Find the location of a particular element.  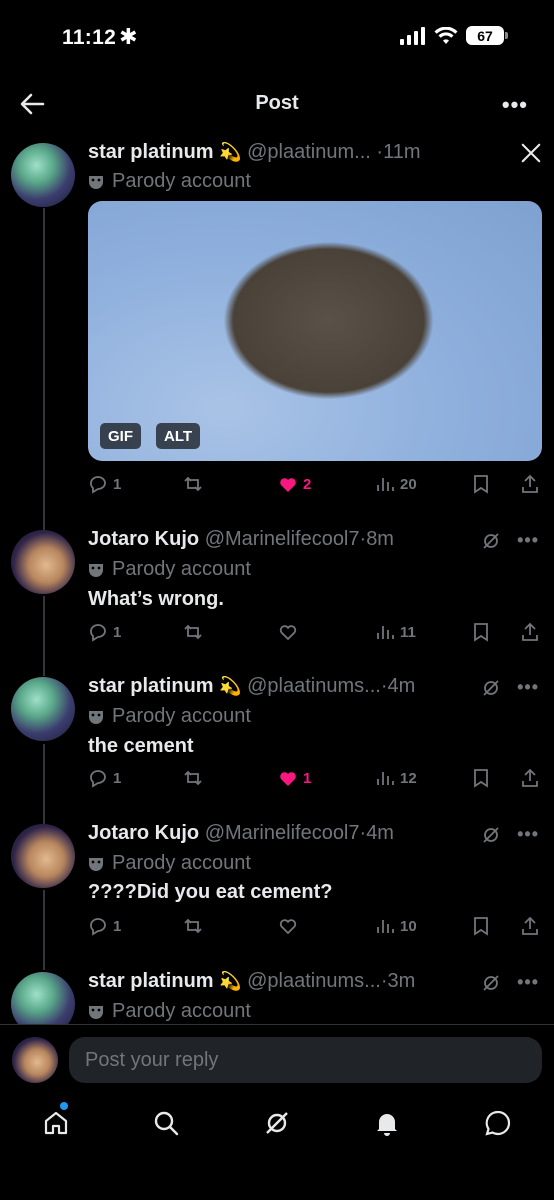

status-icons: 67 is located at coordinates (454, 35).